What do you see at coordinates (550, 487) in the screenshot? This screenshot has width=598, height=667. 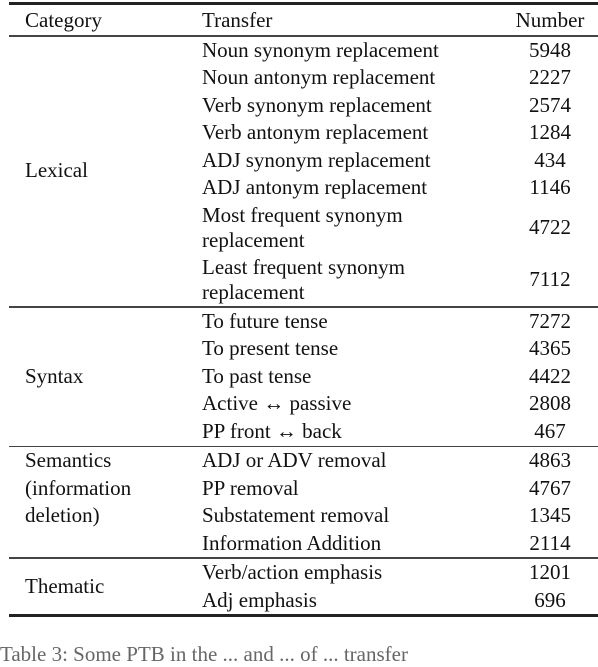 I see `number-cell: 4767` at bounding box center [550, 487].